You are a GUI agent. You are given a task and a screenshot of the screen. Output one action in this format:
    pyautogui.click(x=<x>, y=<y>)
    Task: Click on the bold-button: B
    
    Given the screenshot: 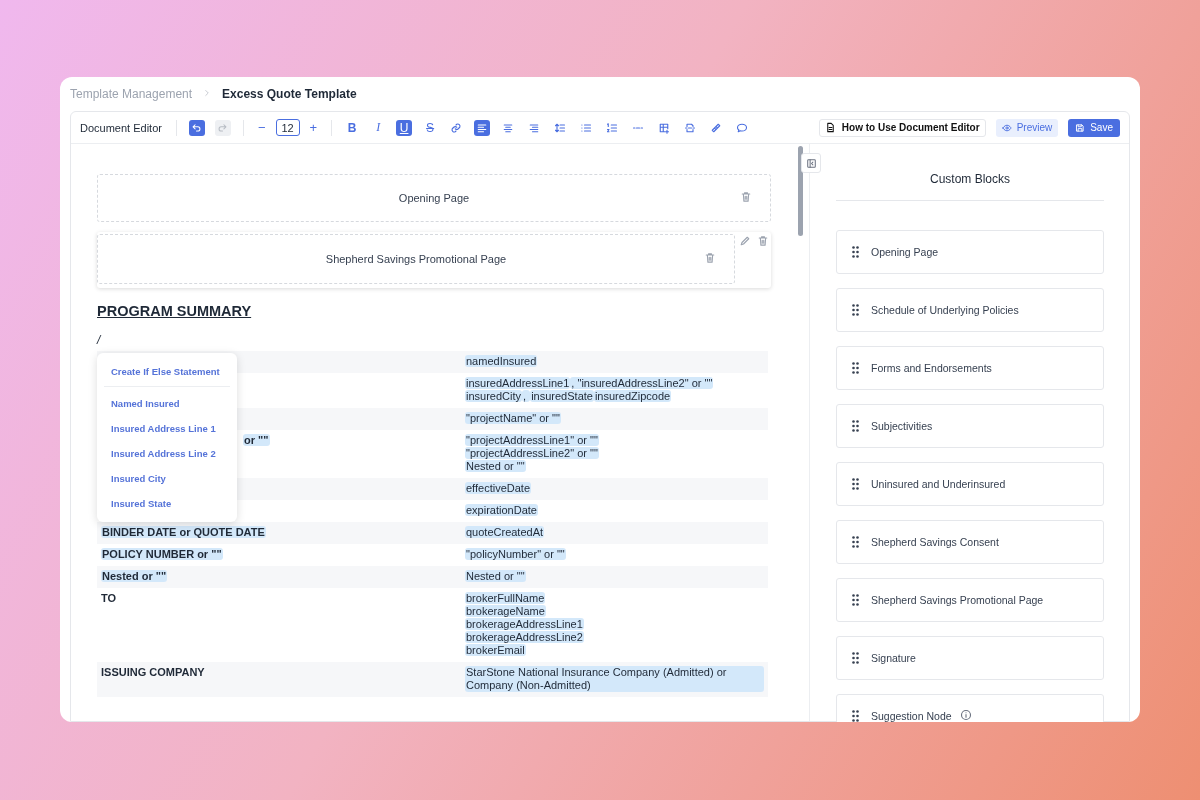 What is the action you would take?
    pyautogui.click(x=352, y=127)
    